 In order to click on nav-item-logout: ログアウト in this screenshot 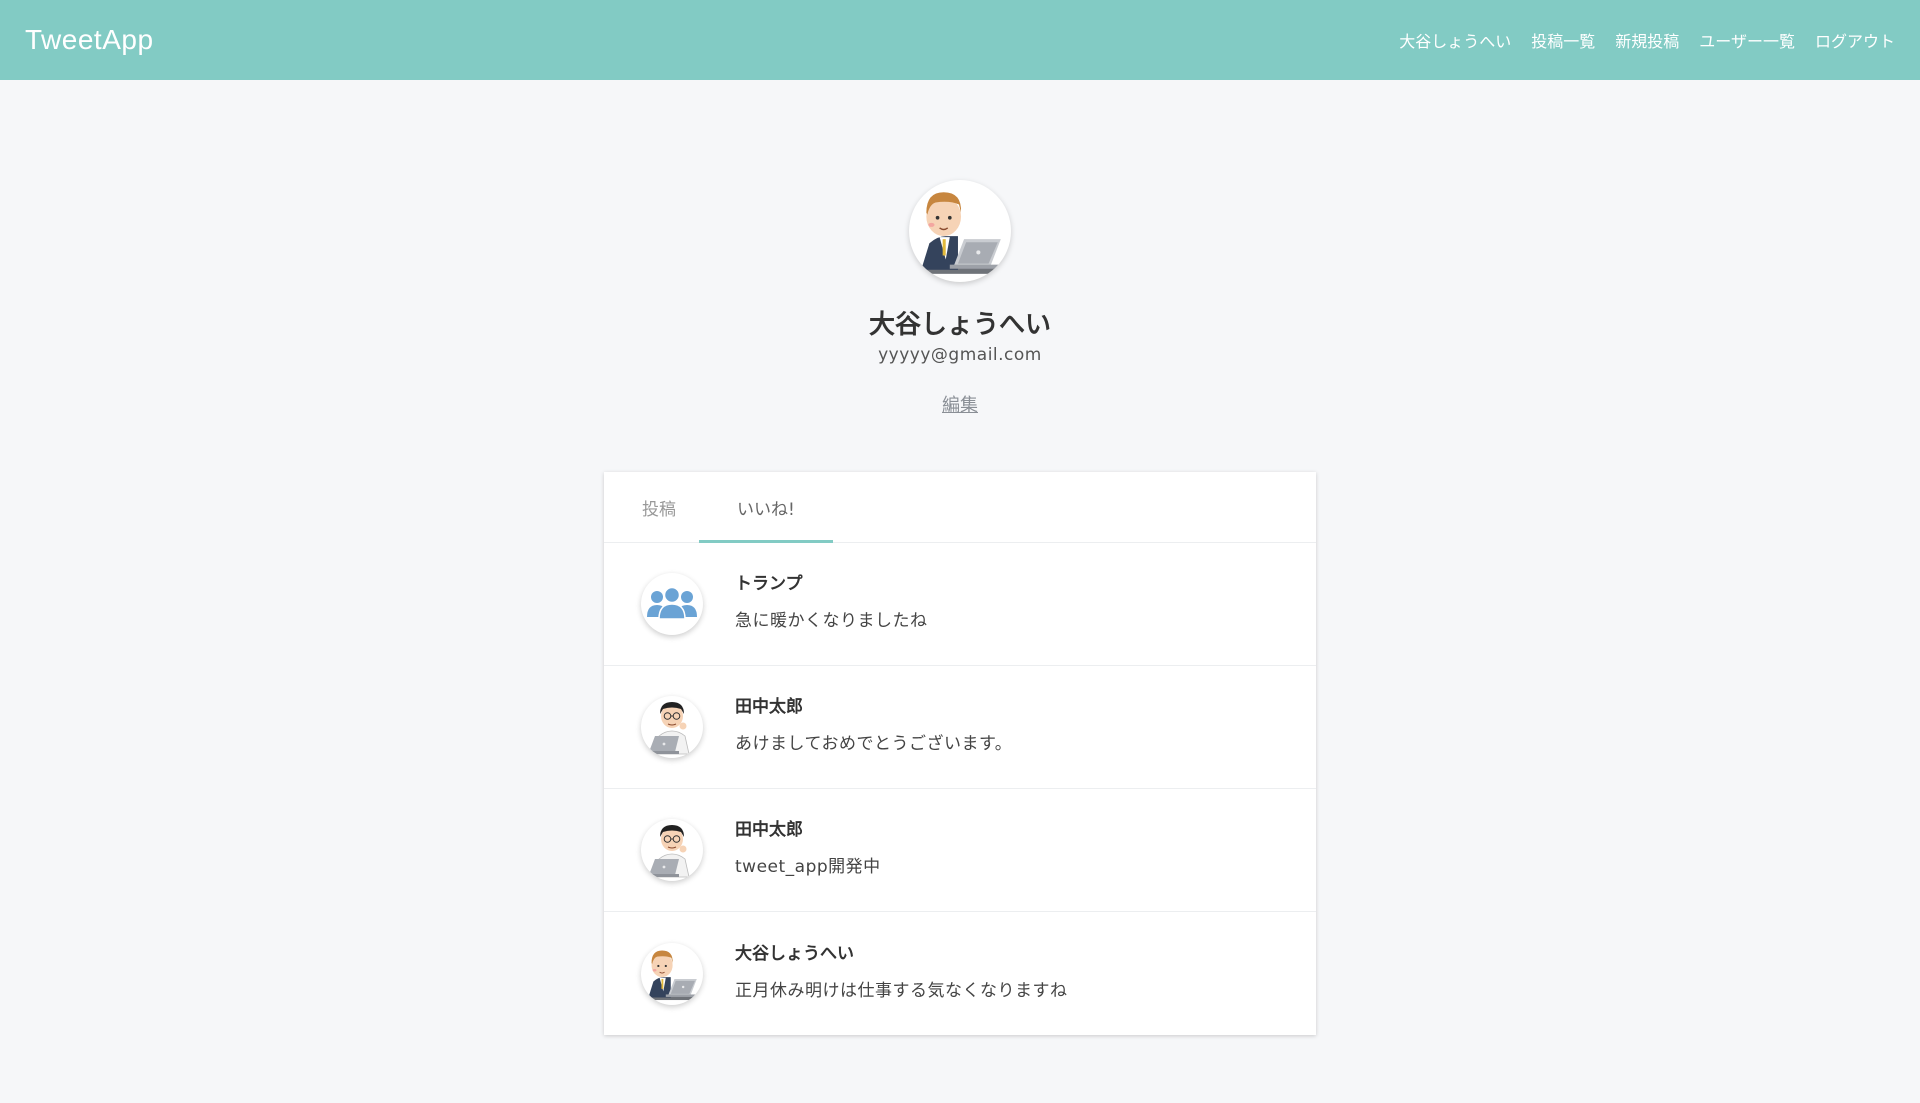, I will do `click(1855, 40)`.